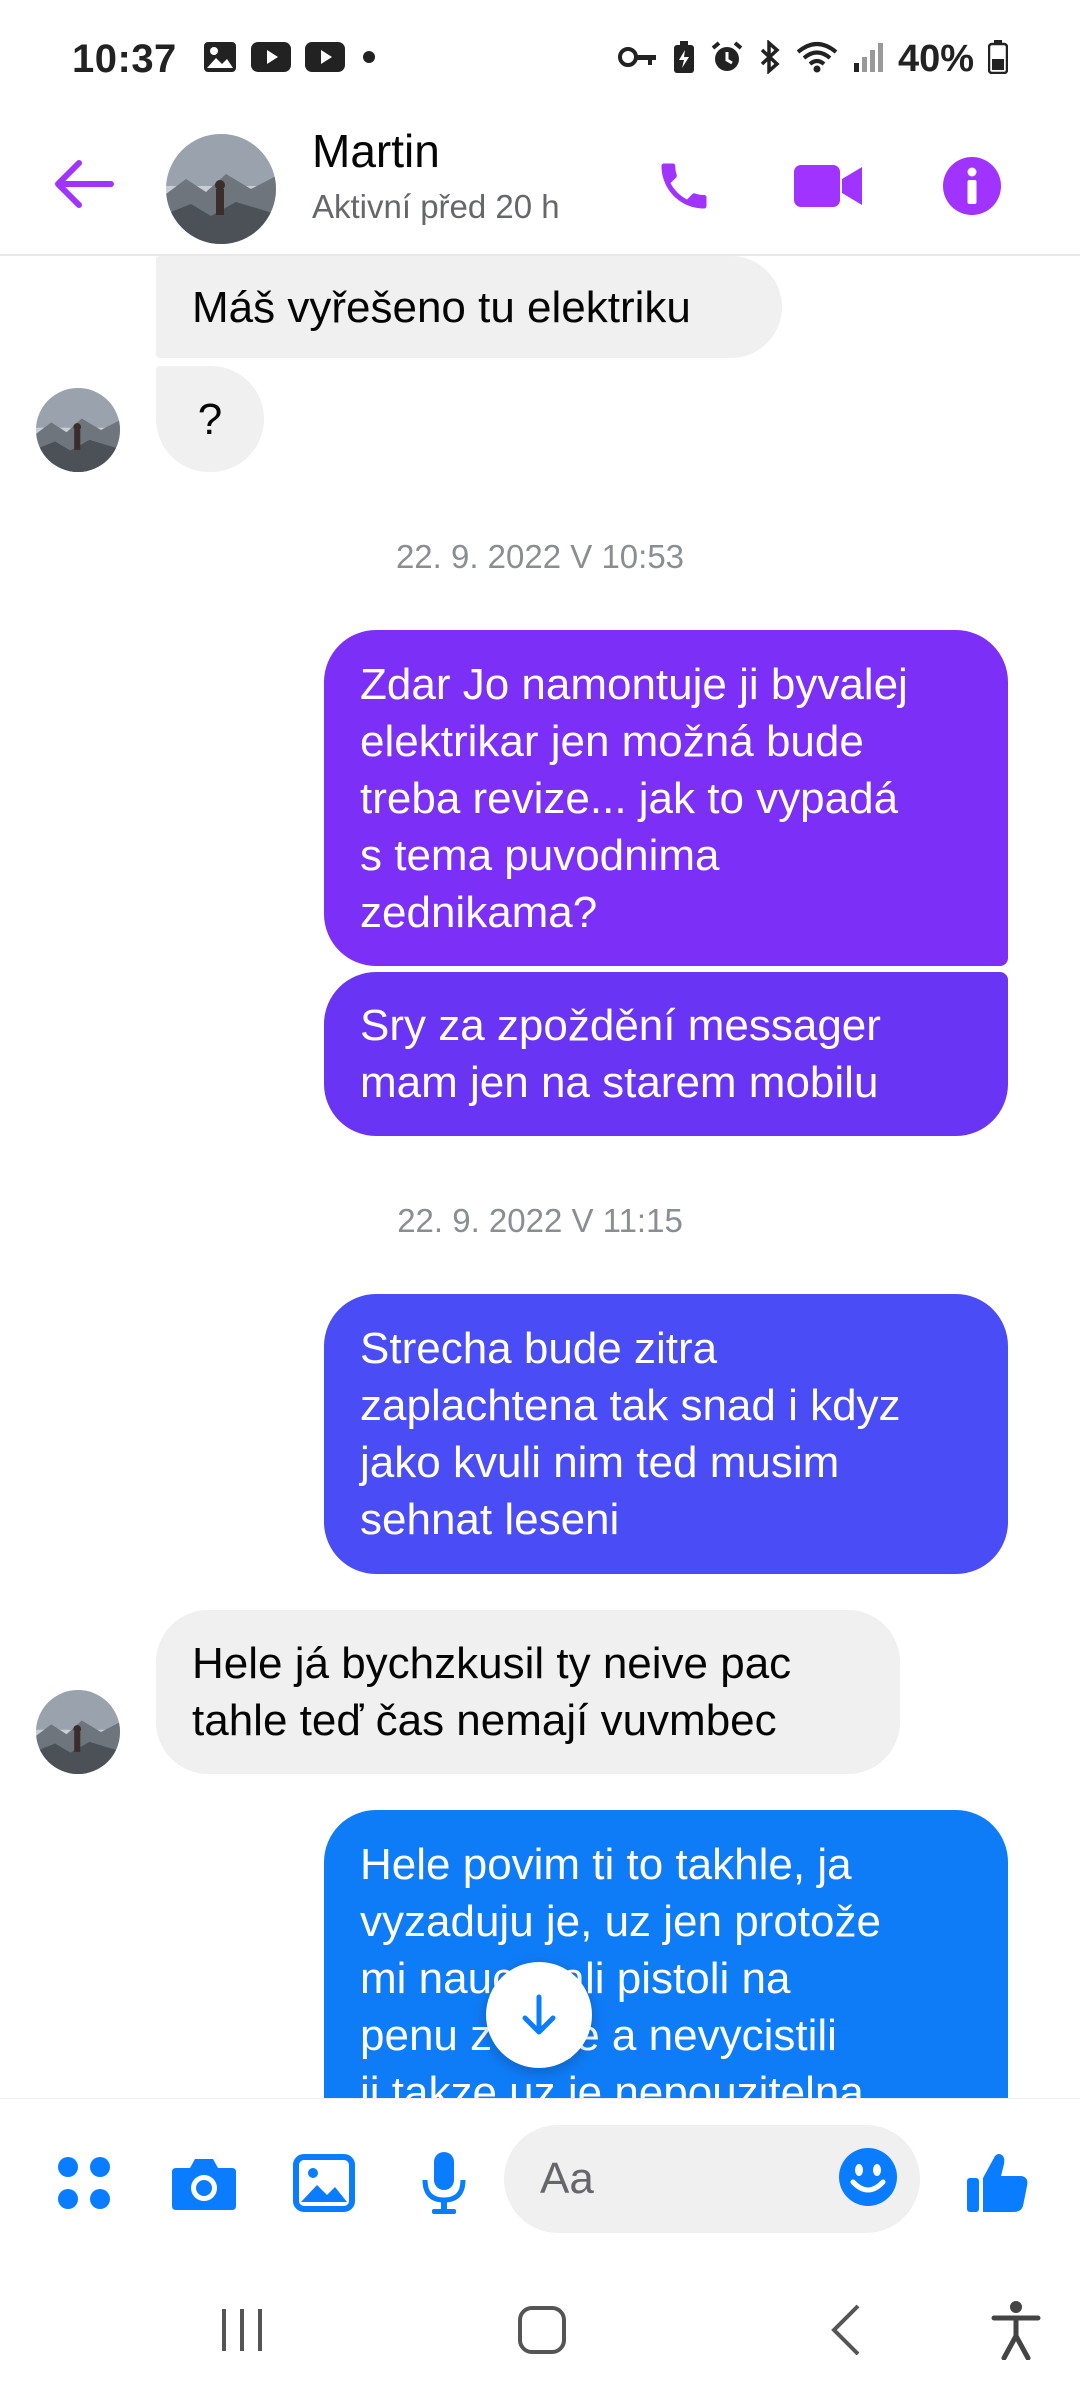 The image size is (1080, 2400). What do you see at coordinates (210, 419) in the screenshot?
I see `message-bubble-incoming: ?` at bounding box center [210, 419].